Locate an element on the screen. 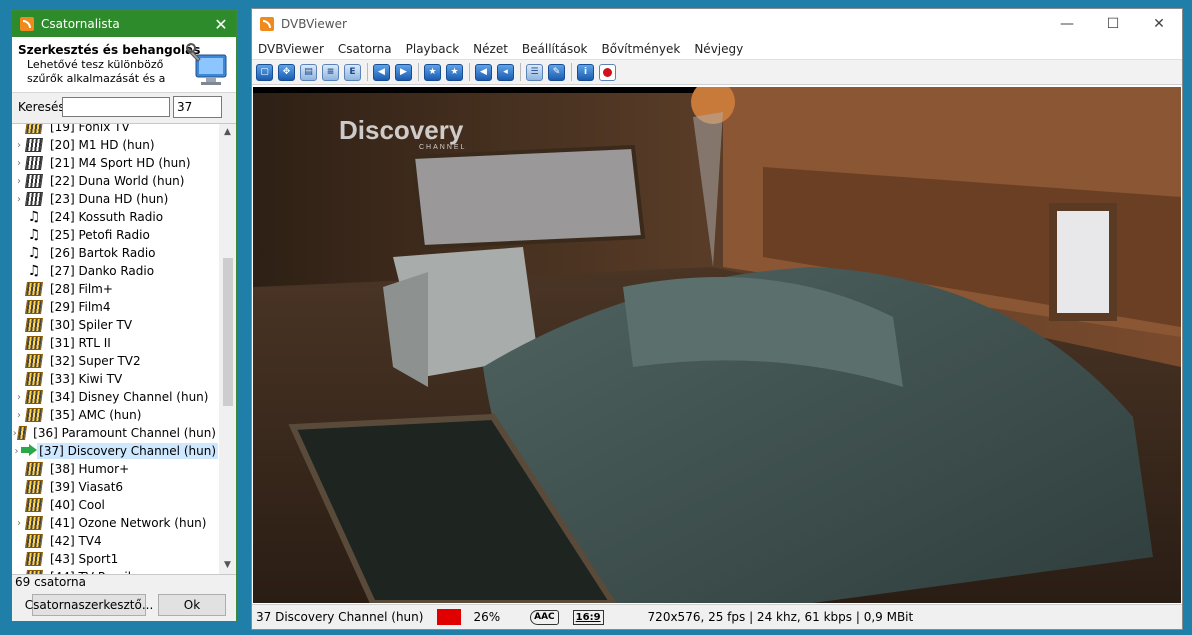  channel-number: [26] is located at coordinates (62, 253).